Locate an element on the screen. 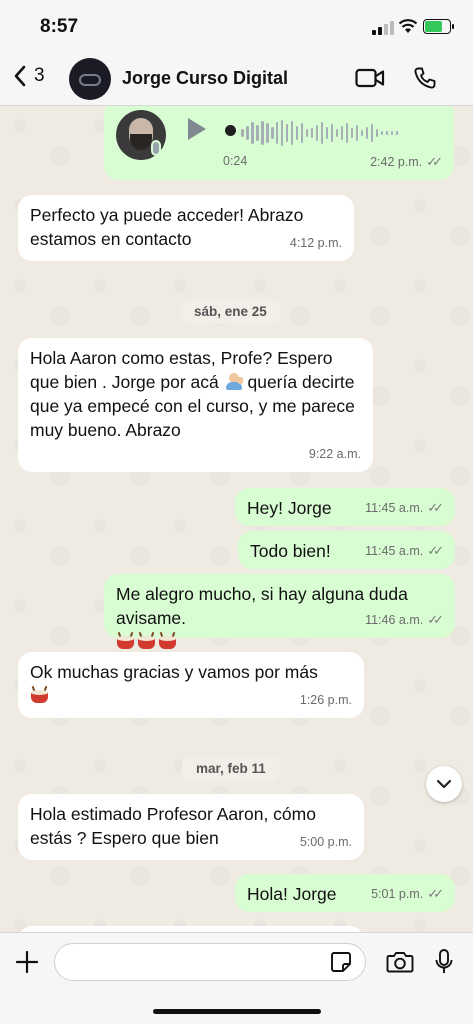 The height and width of the screenshot is (1024, 473). chevron-down-icon is located at coordinates (444, 784).